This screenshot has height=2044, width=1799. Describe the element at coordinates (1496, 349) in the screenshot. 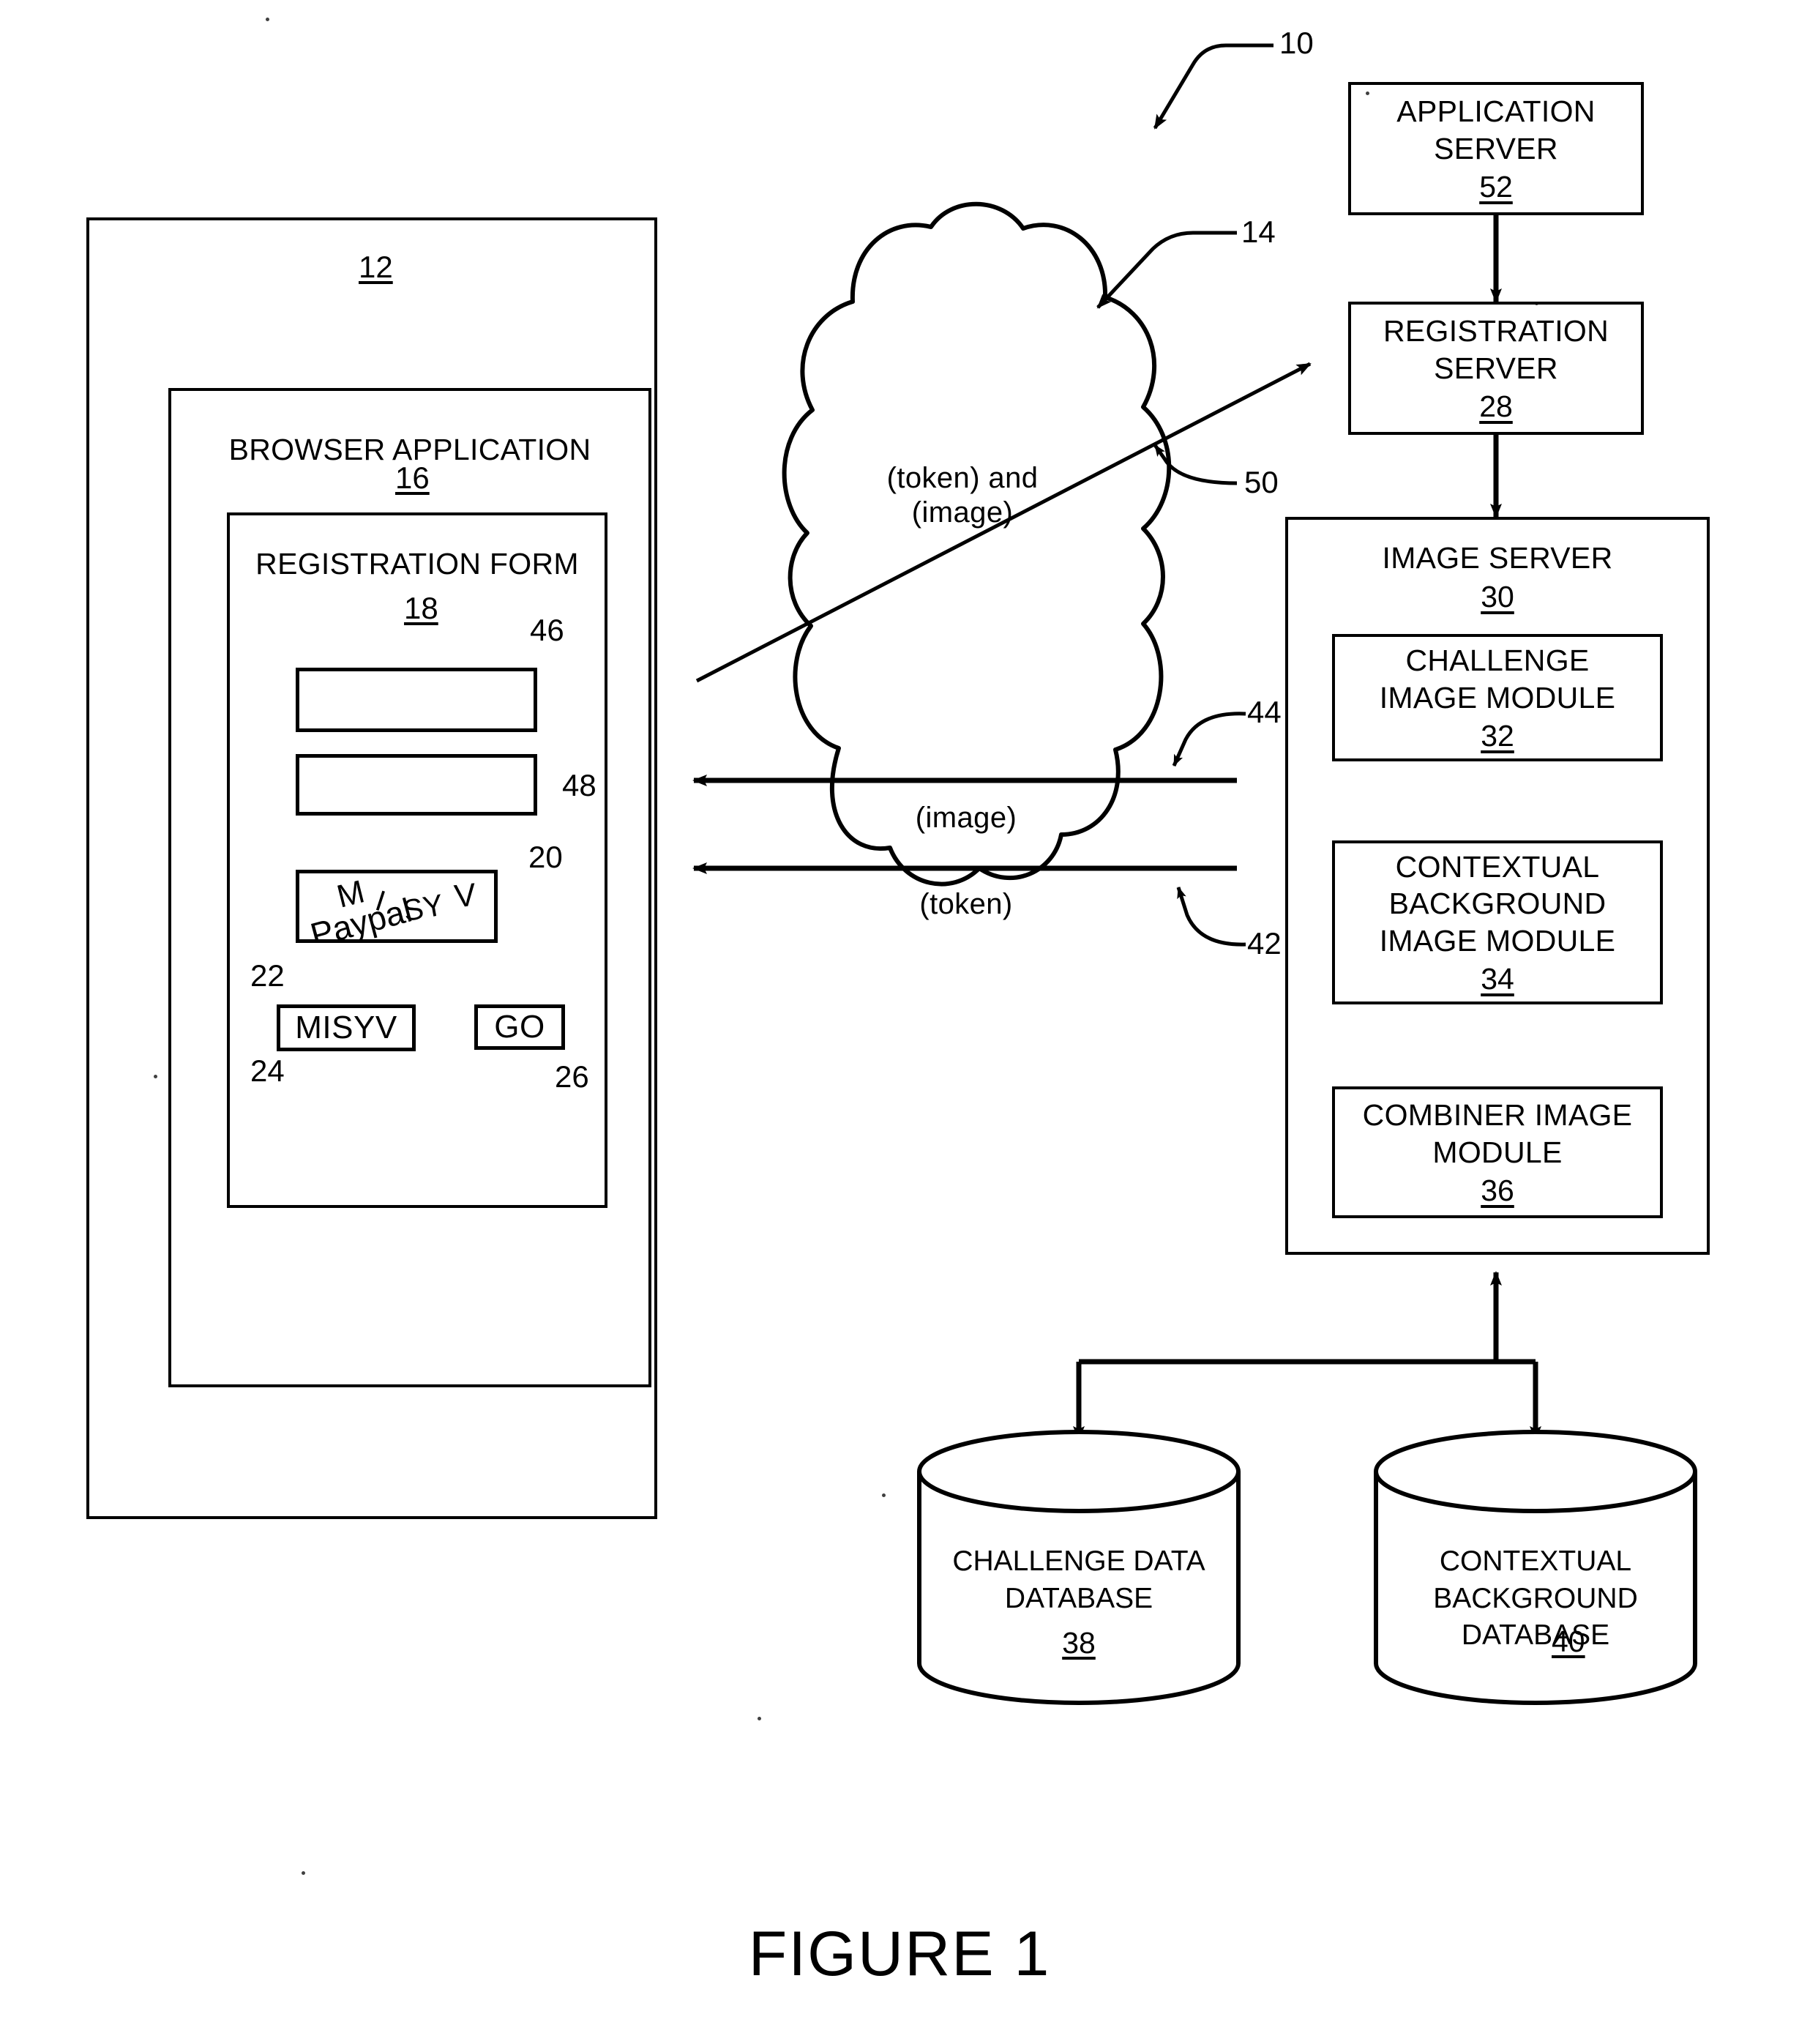

I see `registration-server-title: REGISTRATION SERVER` at that location.